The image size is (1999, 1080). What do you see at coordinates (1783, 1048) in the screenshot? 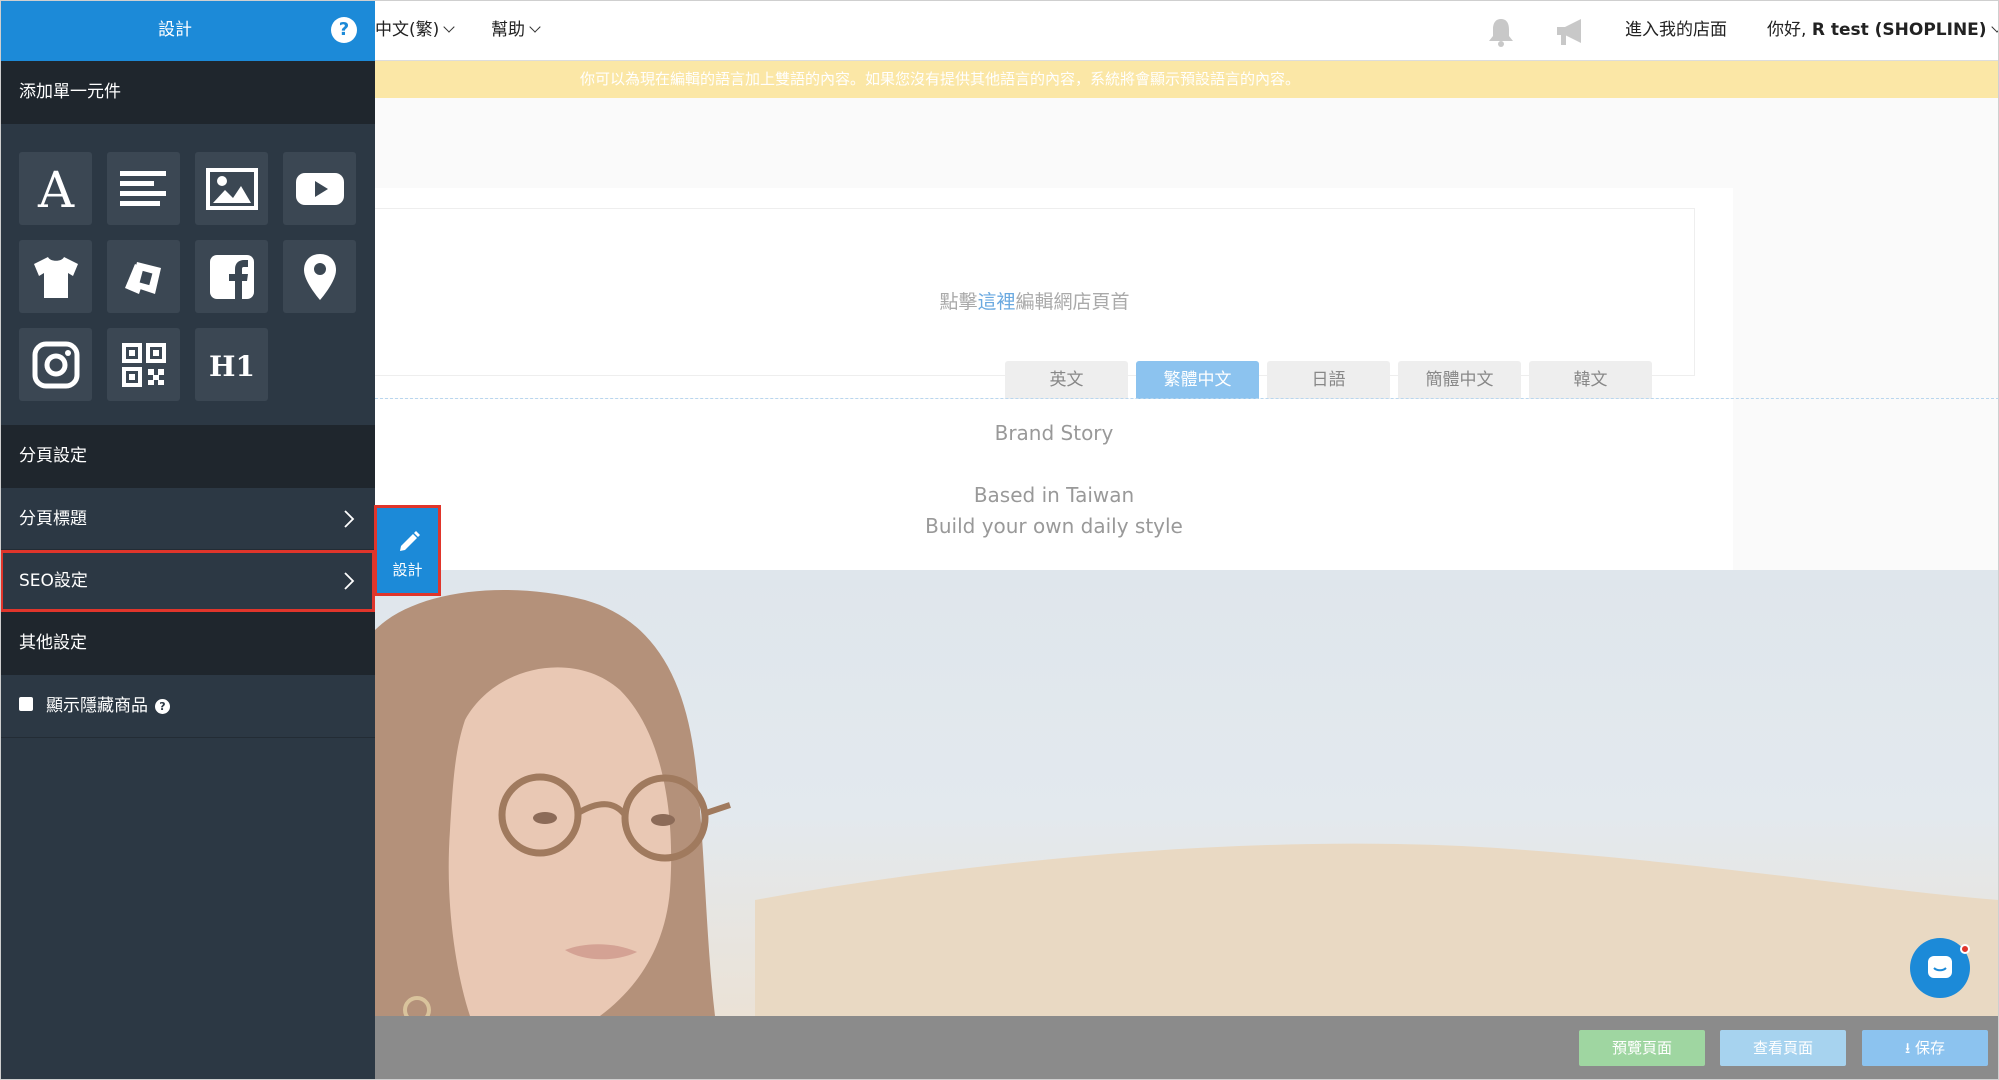
I see `view-page-button: 查看頁面` at bounding box center [1783, 1048].